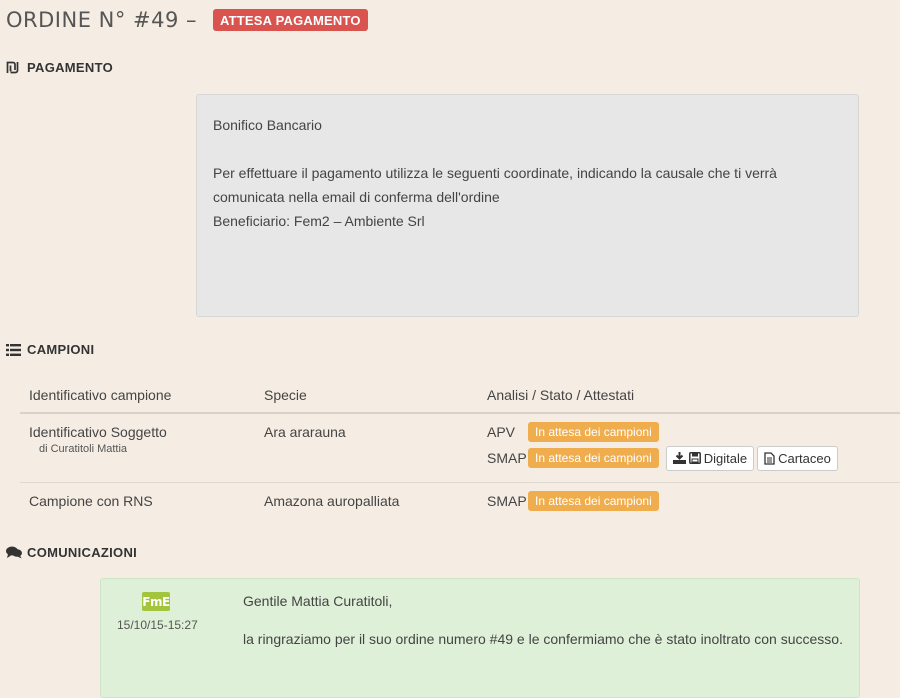 Image resolution: width=900 pixels, height=698 pixels. I want to click on shekel-icon, so click(14, 68).